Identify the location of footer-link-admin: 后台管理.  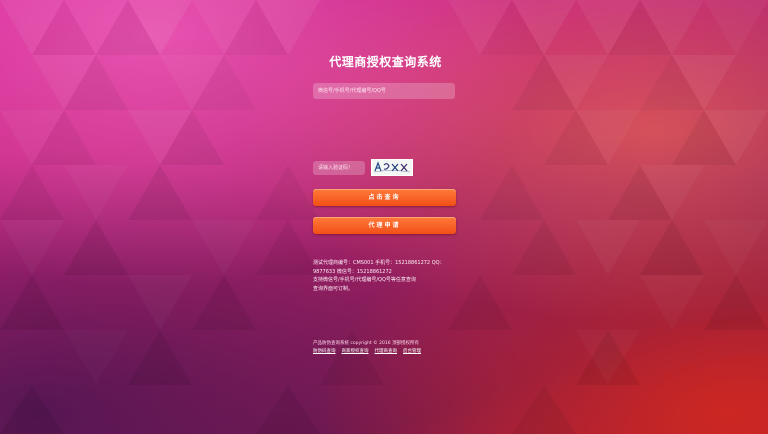
(412, 351).